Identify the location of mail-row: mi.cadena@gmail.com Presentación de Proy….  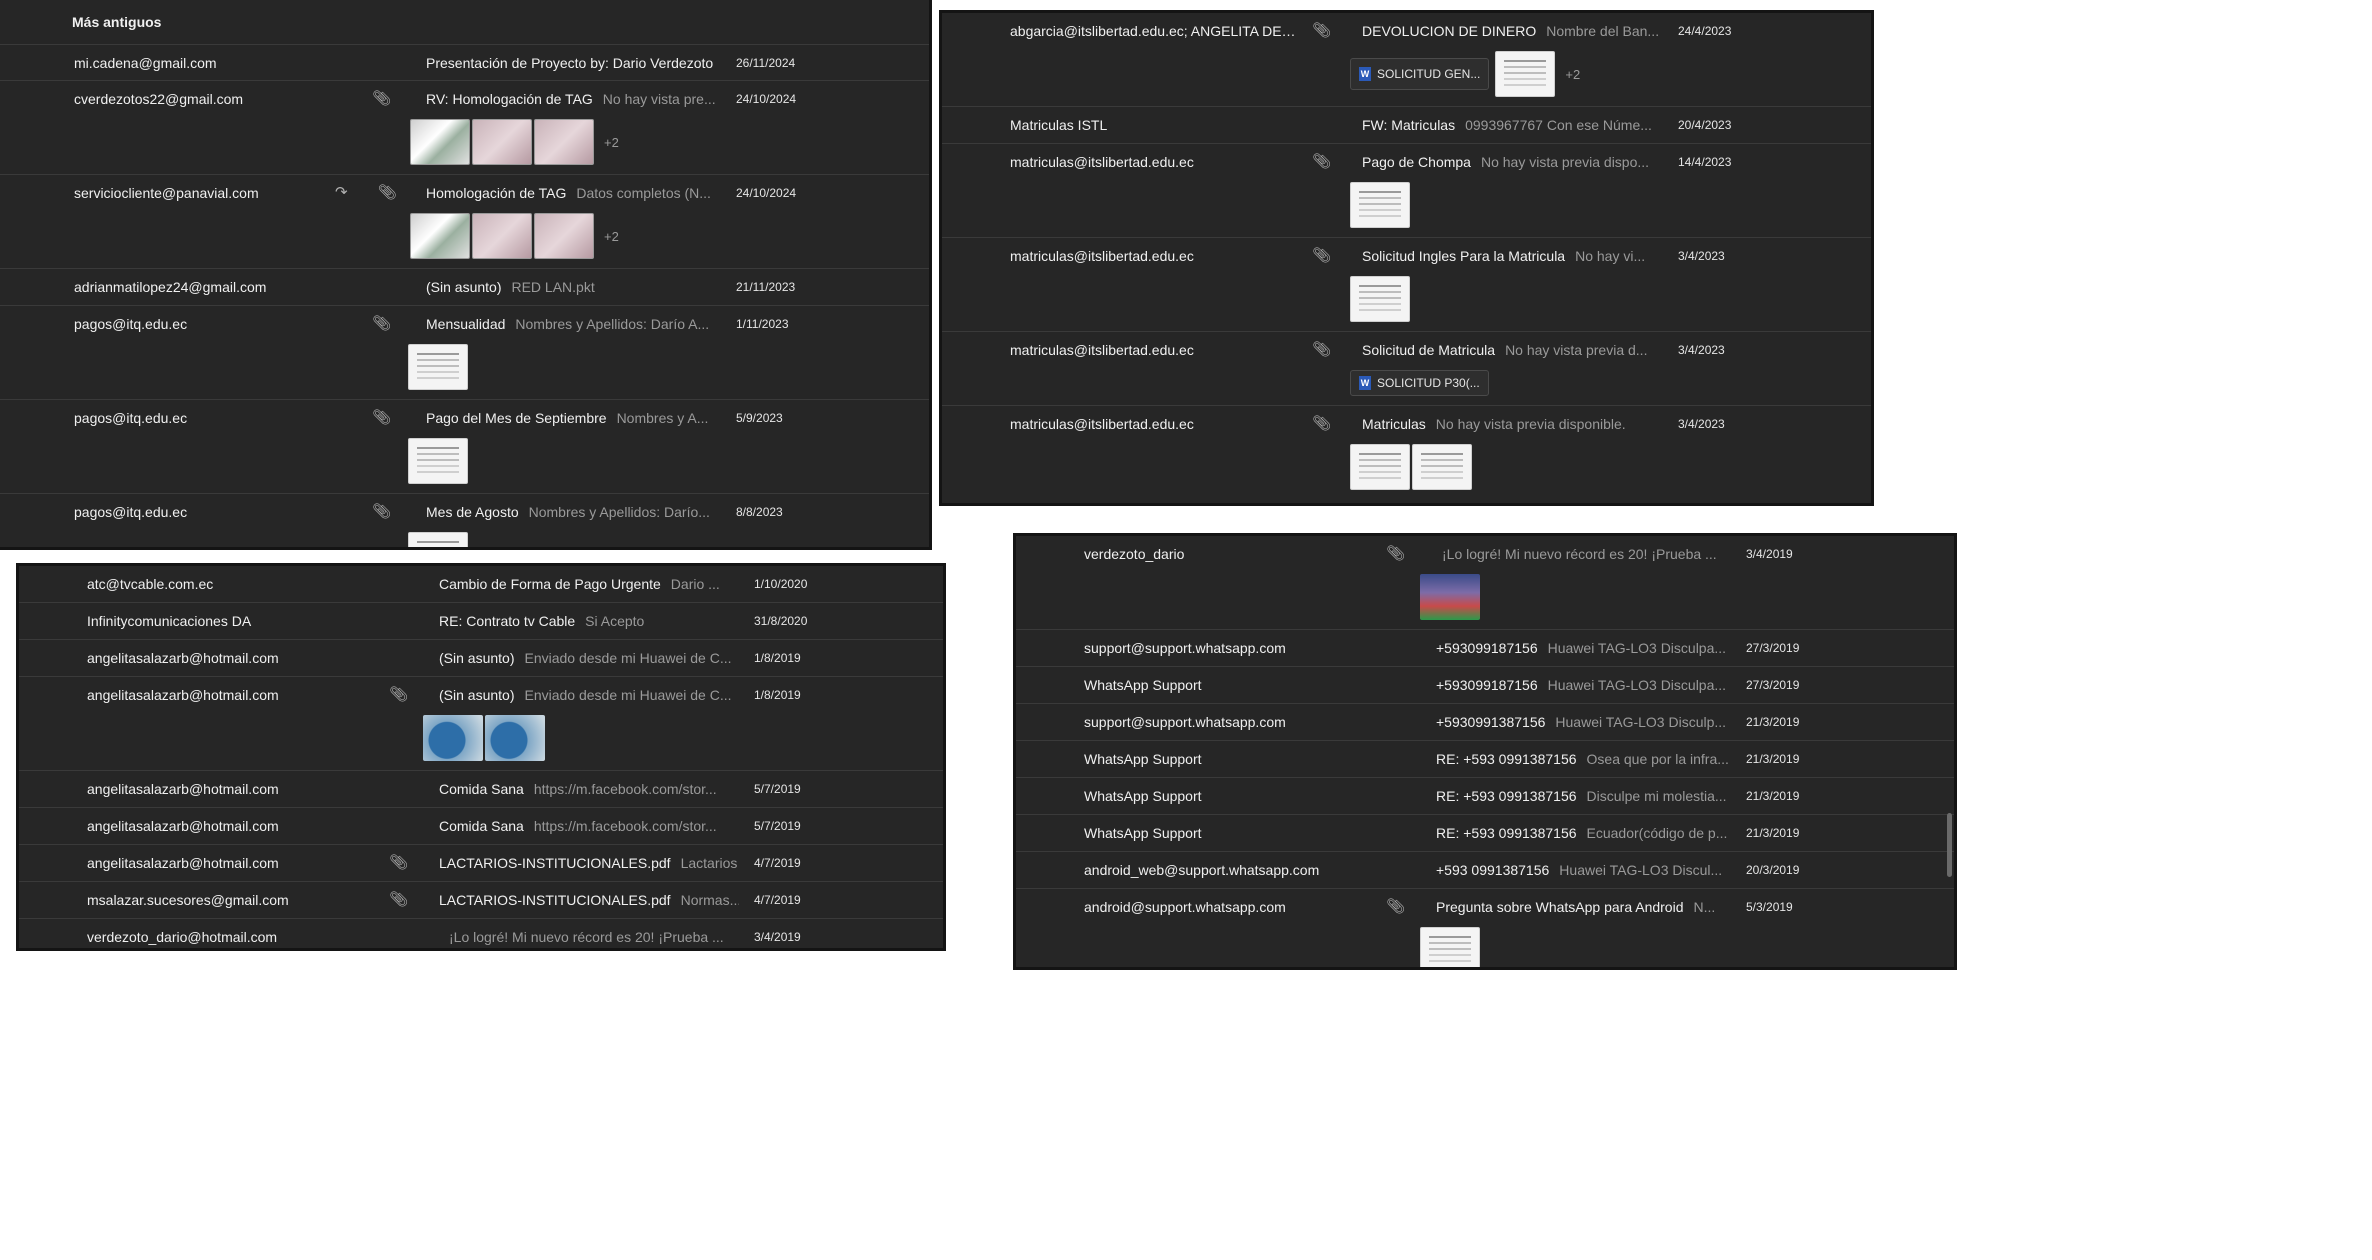
(464, 63).